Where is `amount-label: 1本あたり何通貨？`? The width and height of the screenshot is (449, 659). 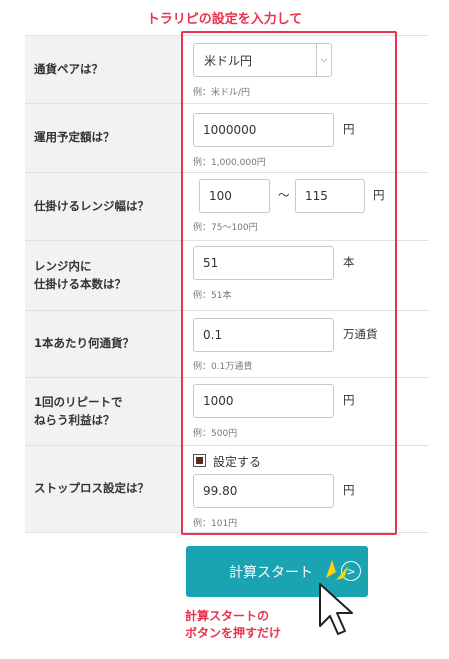
amount-label: 1本あたり何通貨？ is located at coordinates (103, 344).